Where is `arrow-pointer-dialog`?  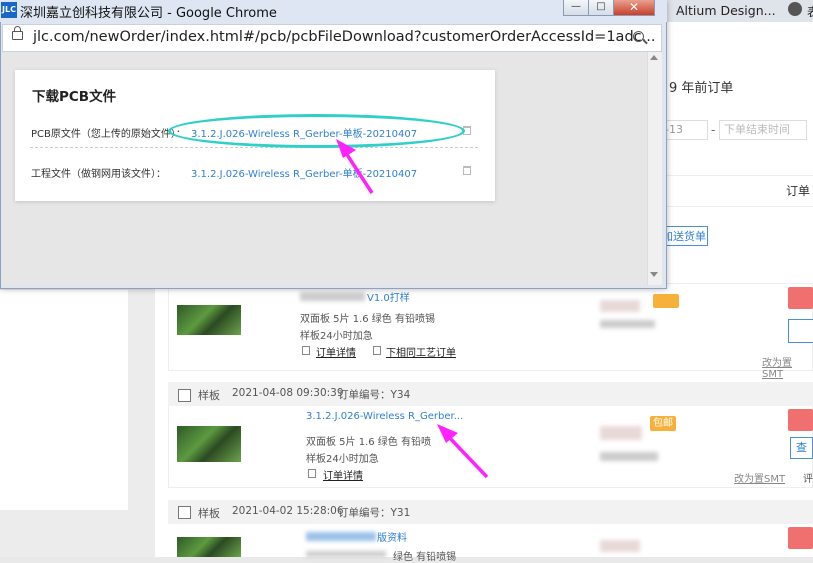
arrow-pointer-dialog is located at coordinates (355, 166).